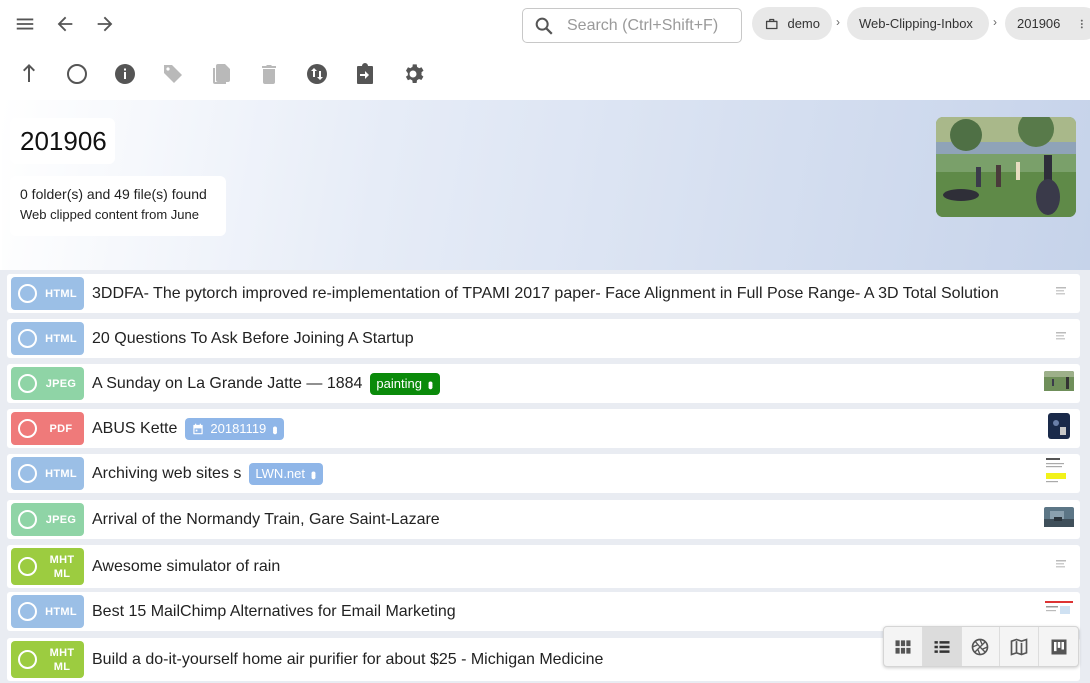 This screenshot has height=683, width=1090. I want to click on tag-chip: LWN.net •••, so click(286, 473).